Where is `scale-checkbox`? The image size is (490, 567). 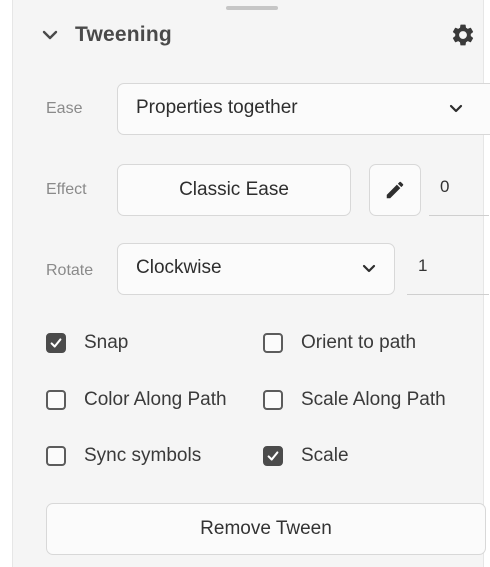 scale-checkbox is located at coordinates (273, 456).